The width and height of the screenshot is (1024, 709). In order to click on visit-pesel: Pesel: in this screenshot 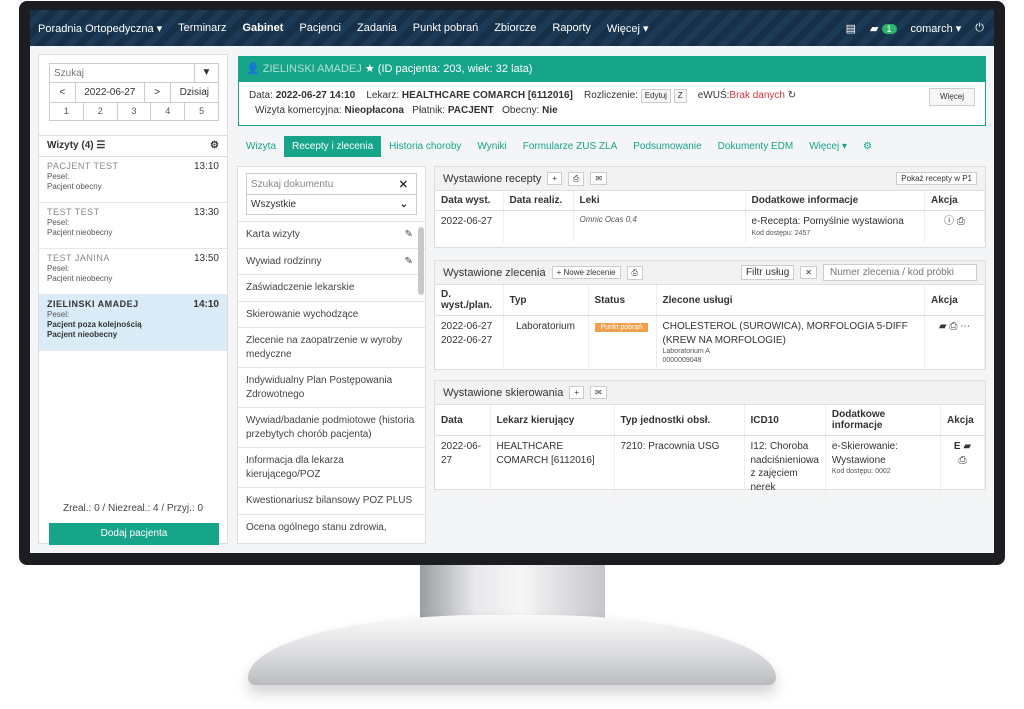, I will do `click(58, 177)`.